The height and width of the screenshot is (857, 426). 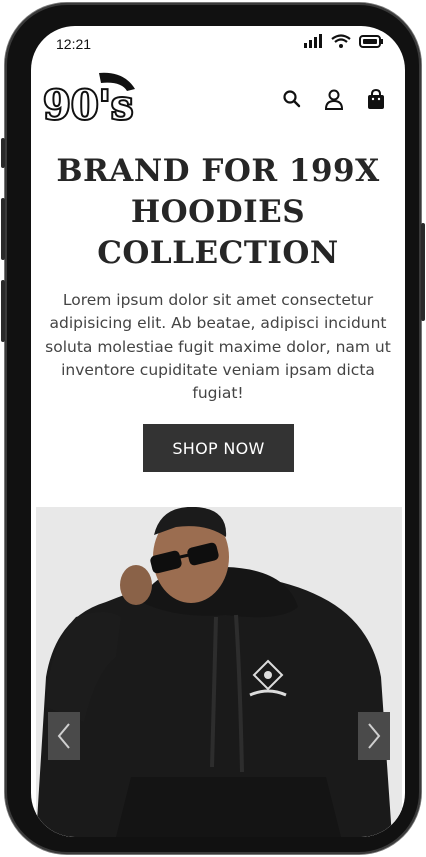 I want to click on wifi-icon, so click(x=341, y=41).